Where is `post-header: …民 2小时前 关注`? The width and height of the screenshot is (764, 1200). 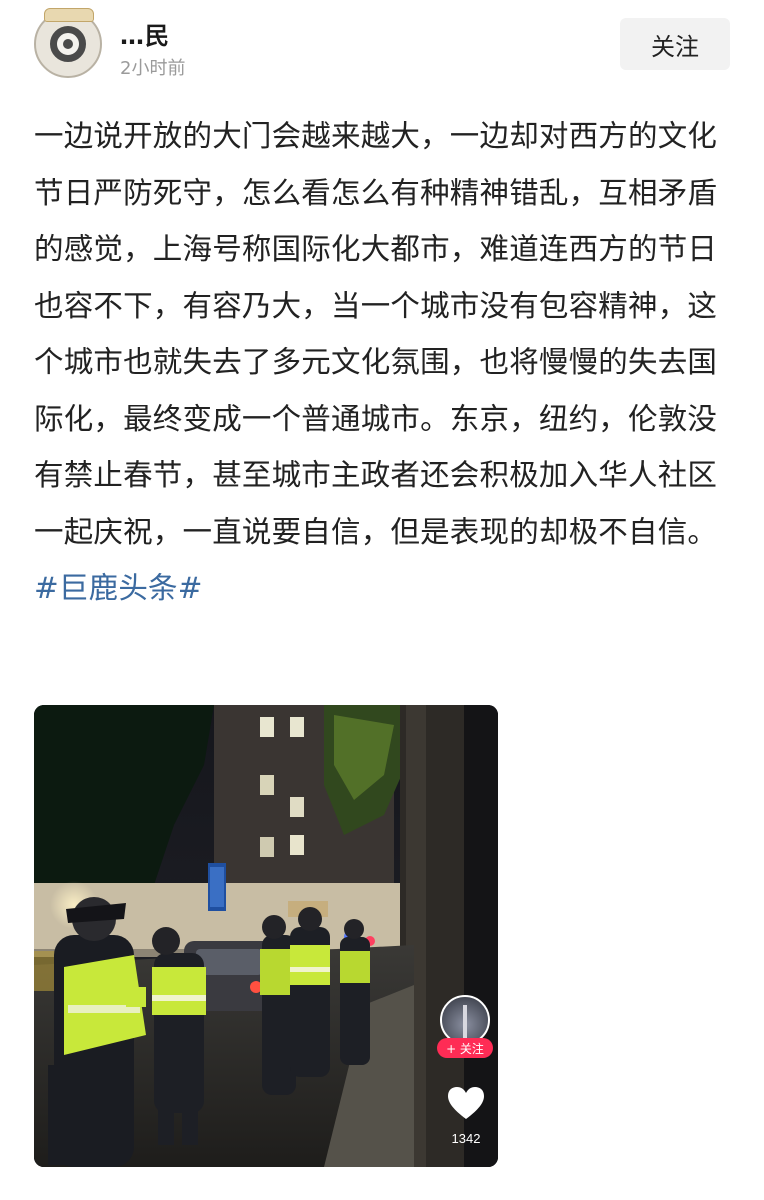
post-header: …民 2小时前 关注 is located at coordinates (382, 45).